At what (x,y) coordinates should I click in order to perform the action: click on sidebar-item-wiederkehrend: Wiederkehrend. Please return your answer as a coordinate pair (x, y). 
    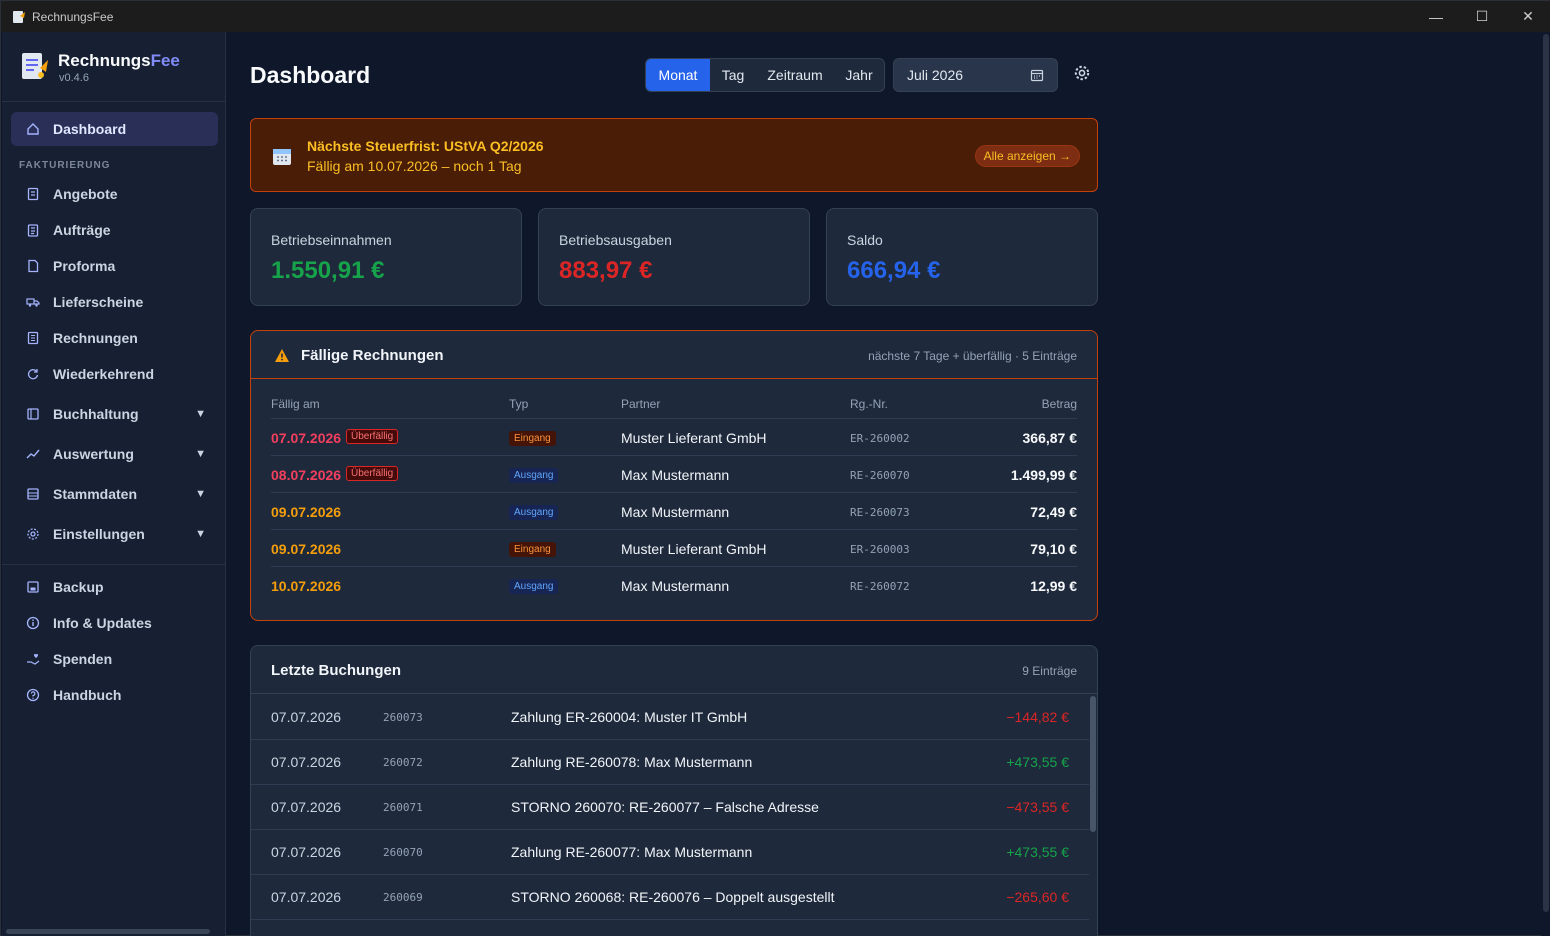
    Looking at the image, I should click on (114, 374).